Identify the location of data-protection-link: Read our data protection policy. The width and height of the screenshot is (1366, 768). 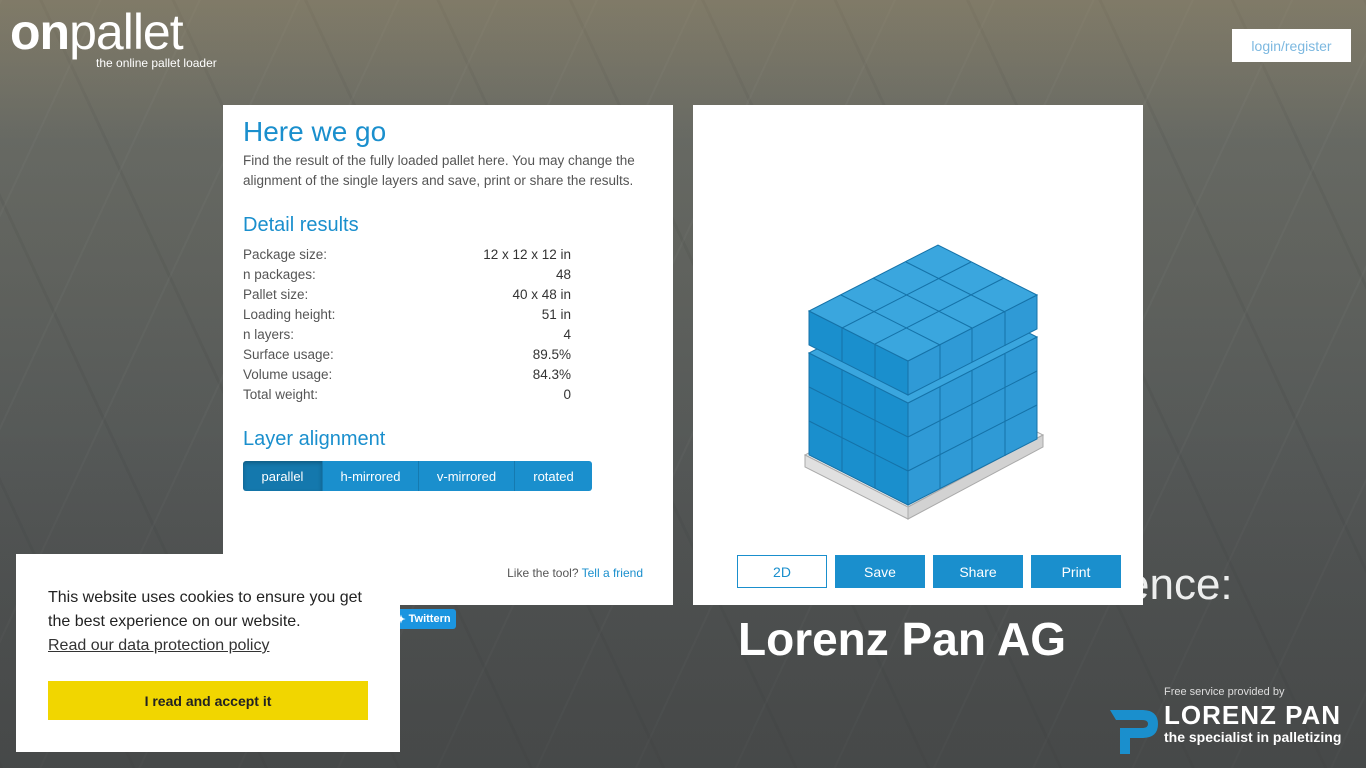
(208, 646).